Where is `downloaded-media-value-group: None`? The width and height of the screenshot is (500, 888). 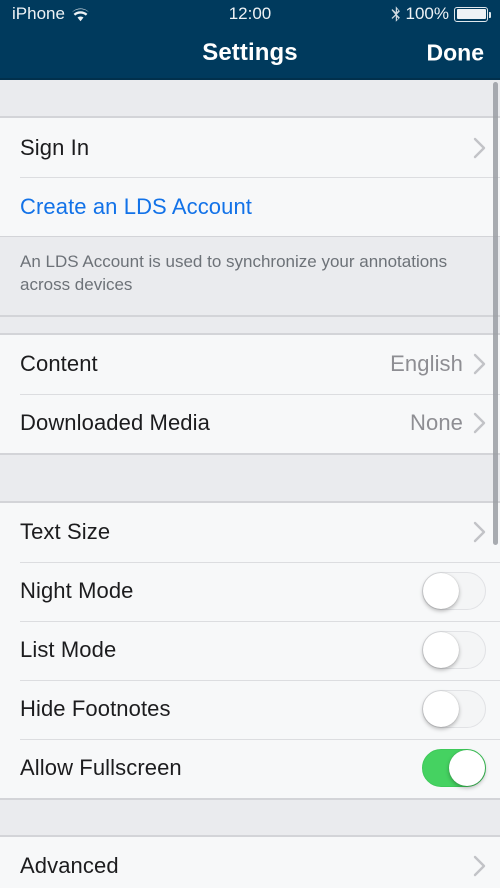 downloaded-media-value-group: None is located at coordinates (448, 423).